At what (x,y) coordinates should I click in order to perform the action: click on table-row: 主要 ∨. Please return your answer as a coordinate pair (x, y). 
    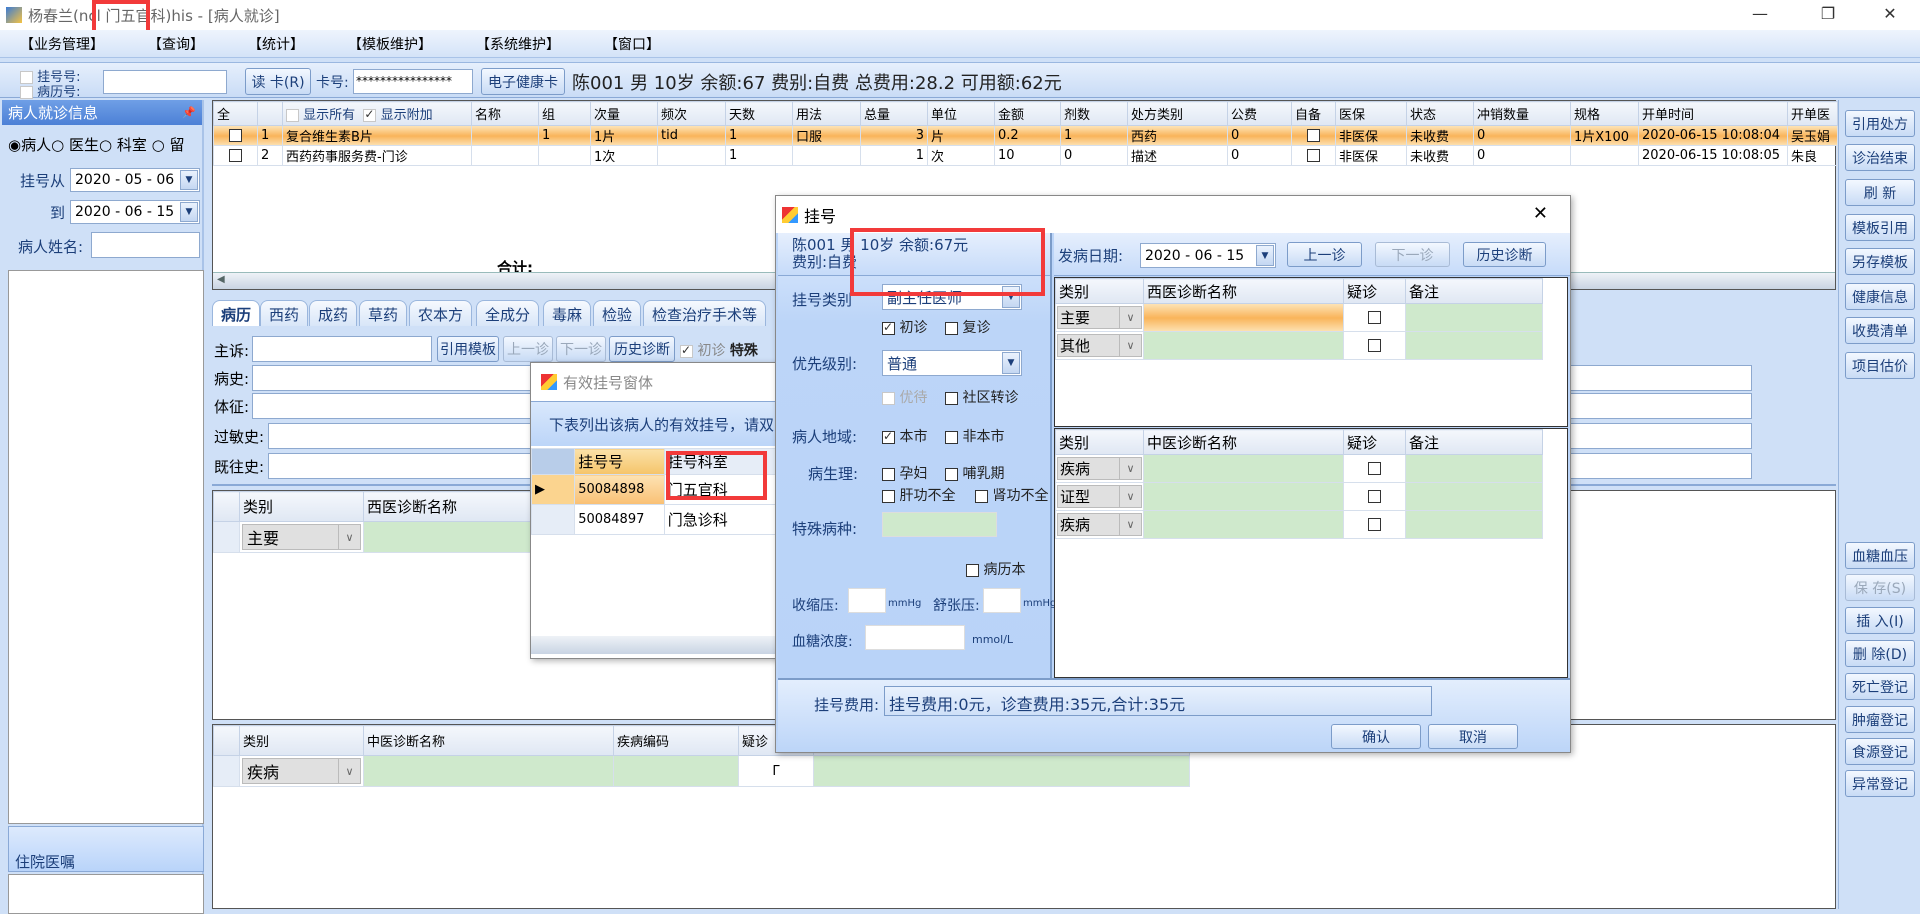
    Looking at the image, I should click on (1299, 317).